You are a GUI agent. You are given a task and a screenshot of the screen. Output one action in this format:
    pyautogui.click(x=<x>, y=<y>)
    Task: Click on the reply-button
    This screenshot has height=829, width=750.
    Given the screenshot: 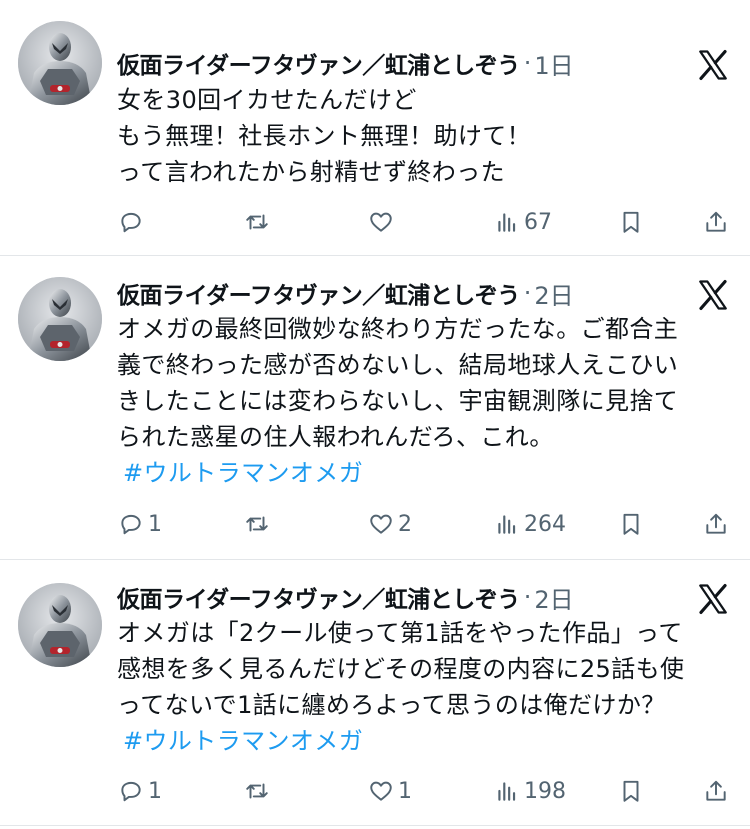 What is the action you would take?
    pyautogui.click(x=133, y=222)
    